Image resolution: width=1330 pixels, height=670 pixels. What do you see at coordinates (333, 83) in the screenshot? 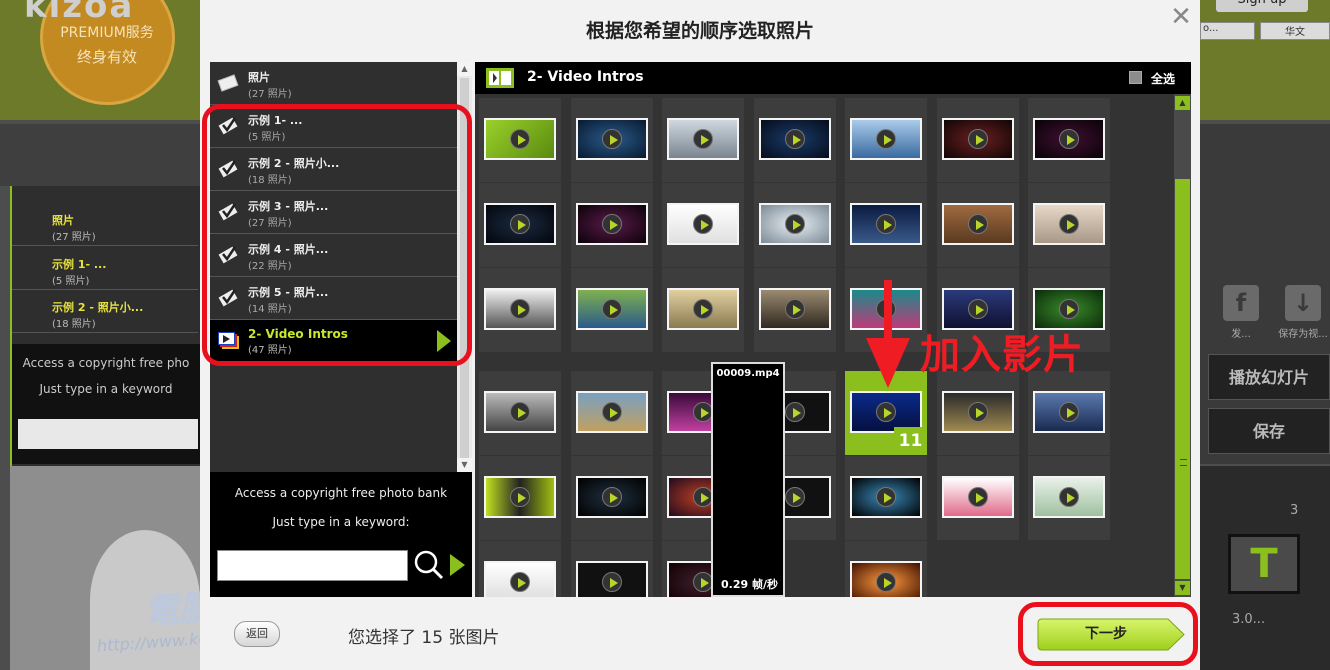
I see `album-item-photos: 照片 (27 照片)` at bounding box center [333, 83].